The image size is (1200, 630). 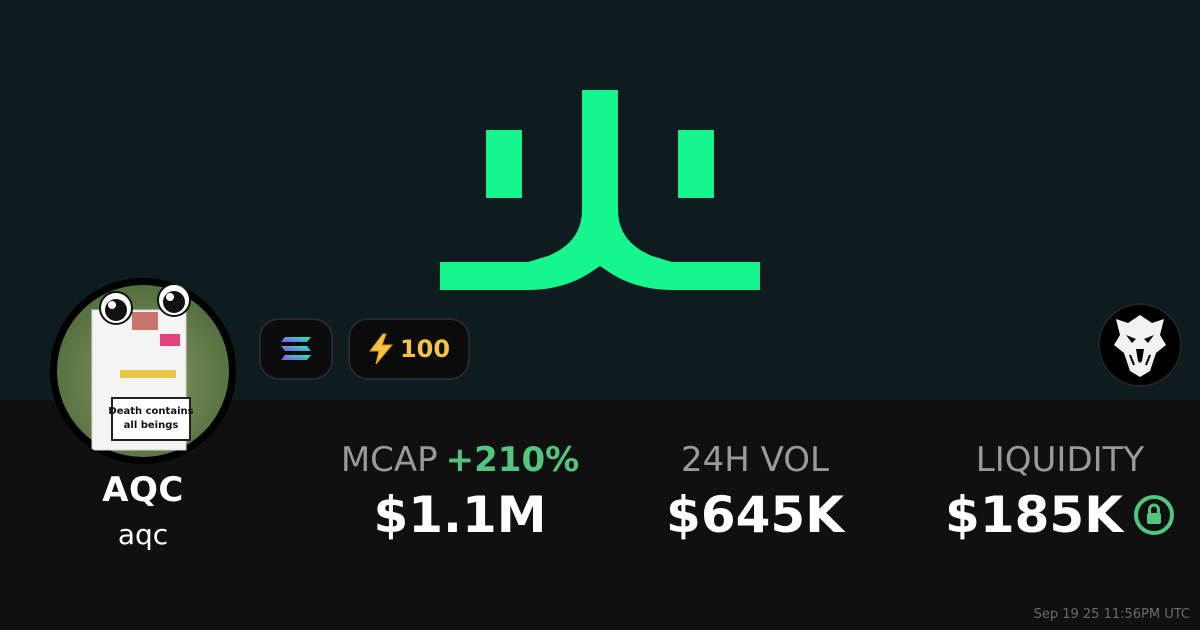 What do you see at coordinates (151, 425) in the screenshot?
I see `svg-text: all beings` at bounding box center [151, 425].